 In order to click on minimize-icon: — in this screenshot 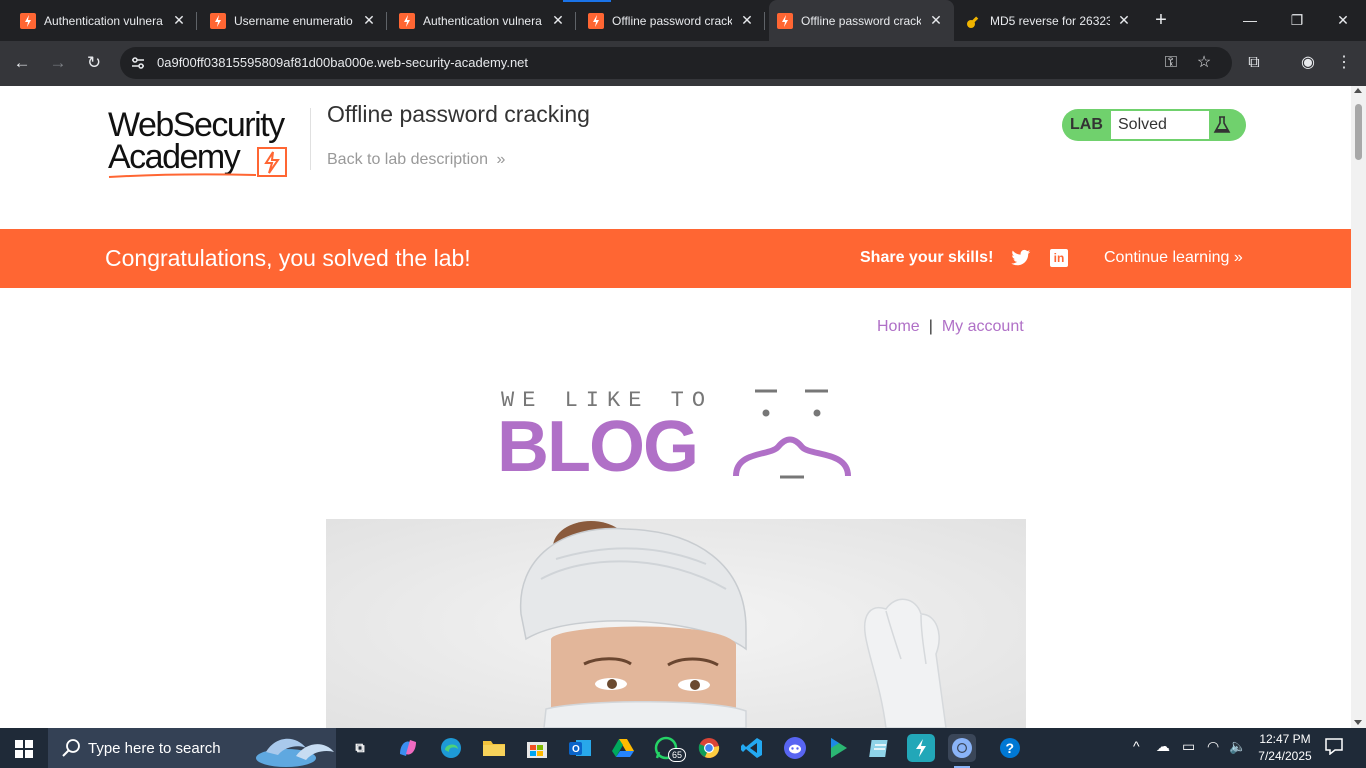, I will do `click(1250, 20)`.